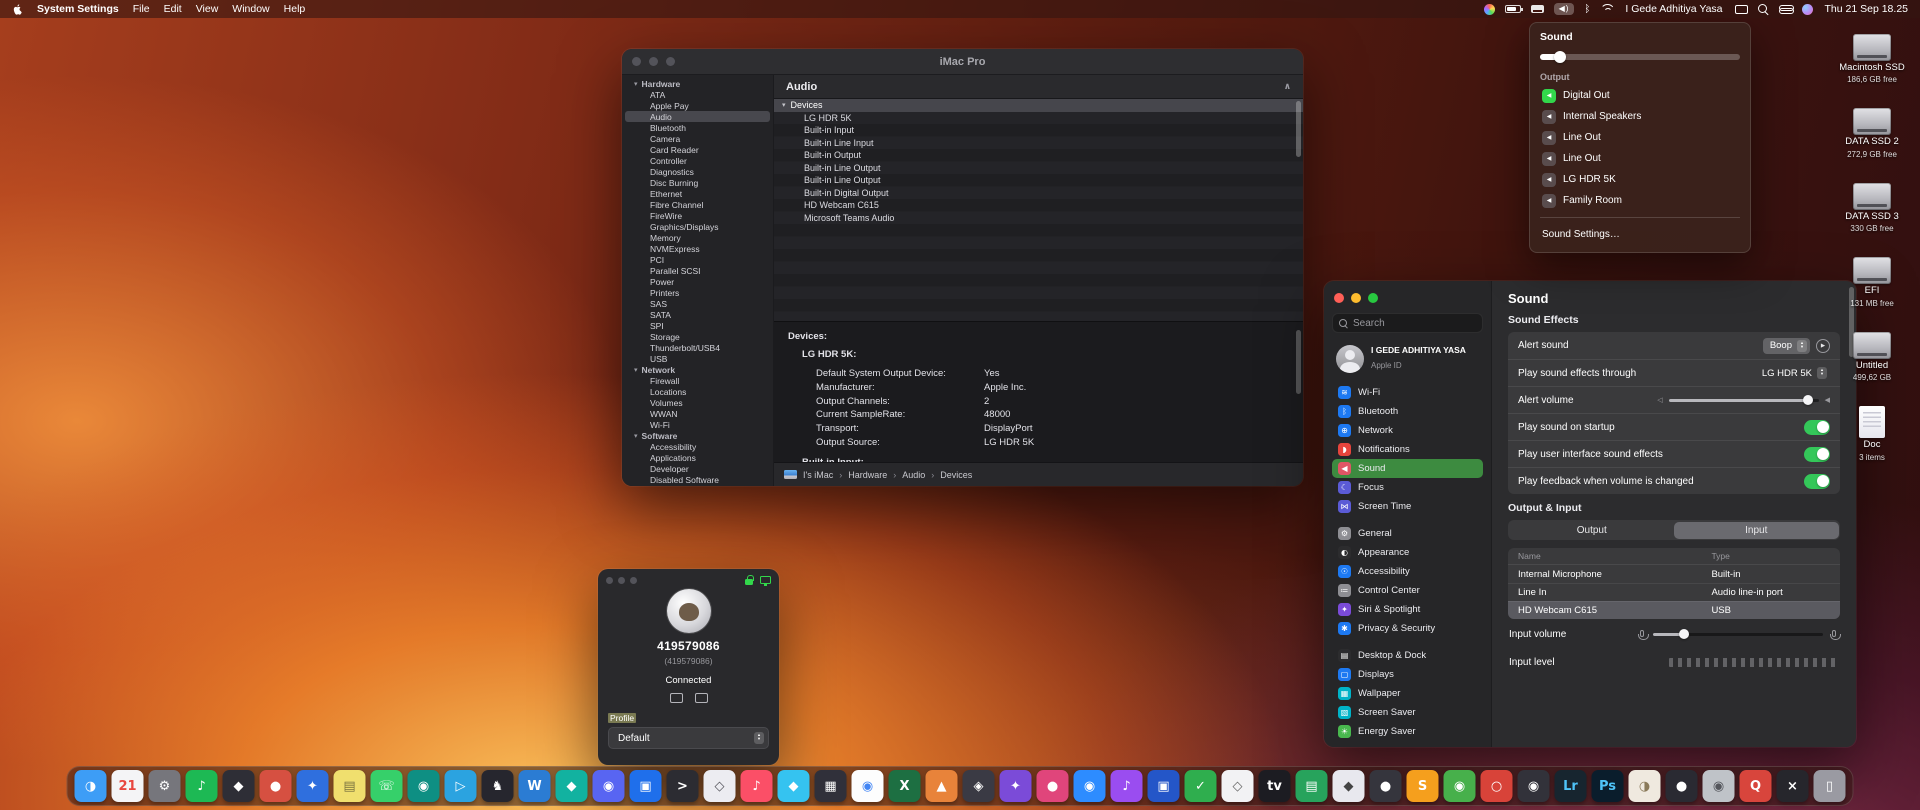  What do you see at coordinates (697, 127) in the screenshot?
I see `sysinfo-sidebar-item: Bluetooth` at bounding box center [697, 127].